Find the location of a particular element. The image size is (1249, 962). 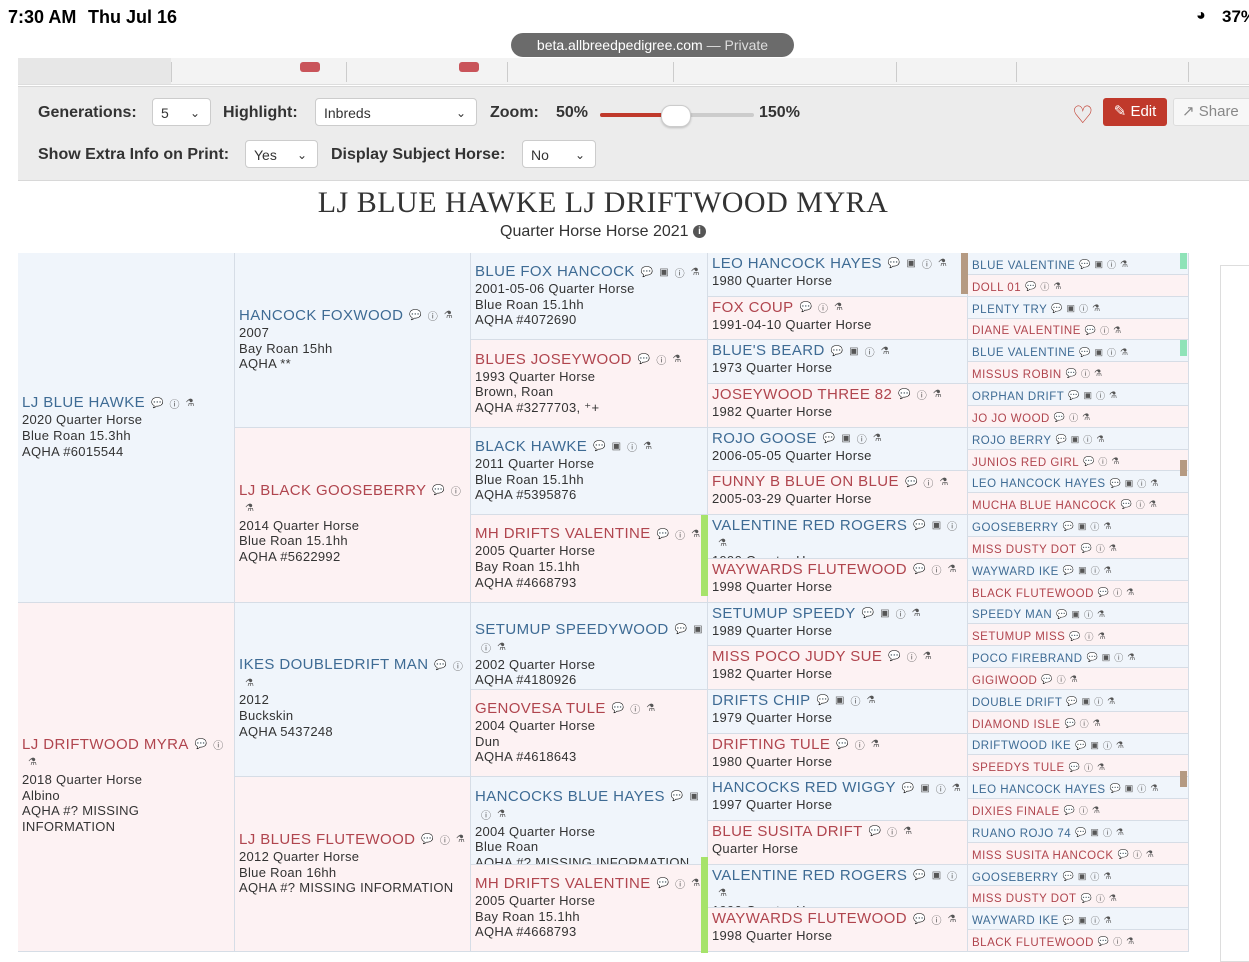

horse-name-link: DIANE VALENTINE is located at coordinates (1026, 331).